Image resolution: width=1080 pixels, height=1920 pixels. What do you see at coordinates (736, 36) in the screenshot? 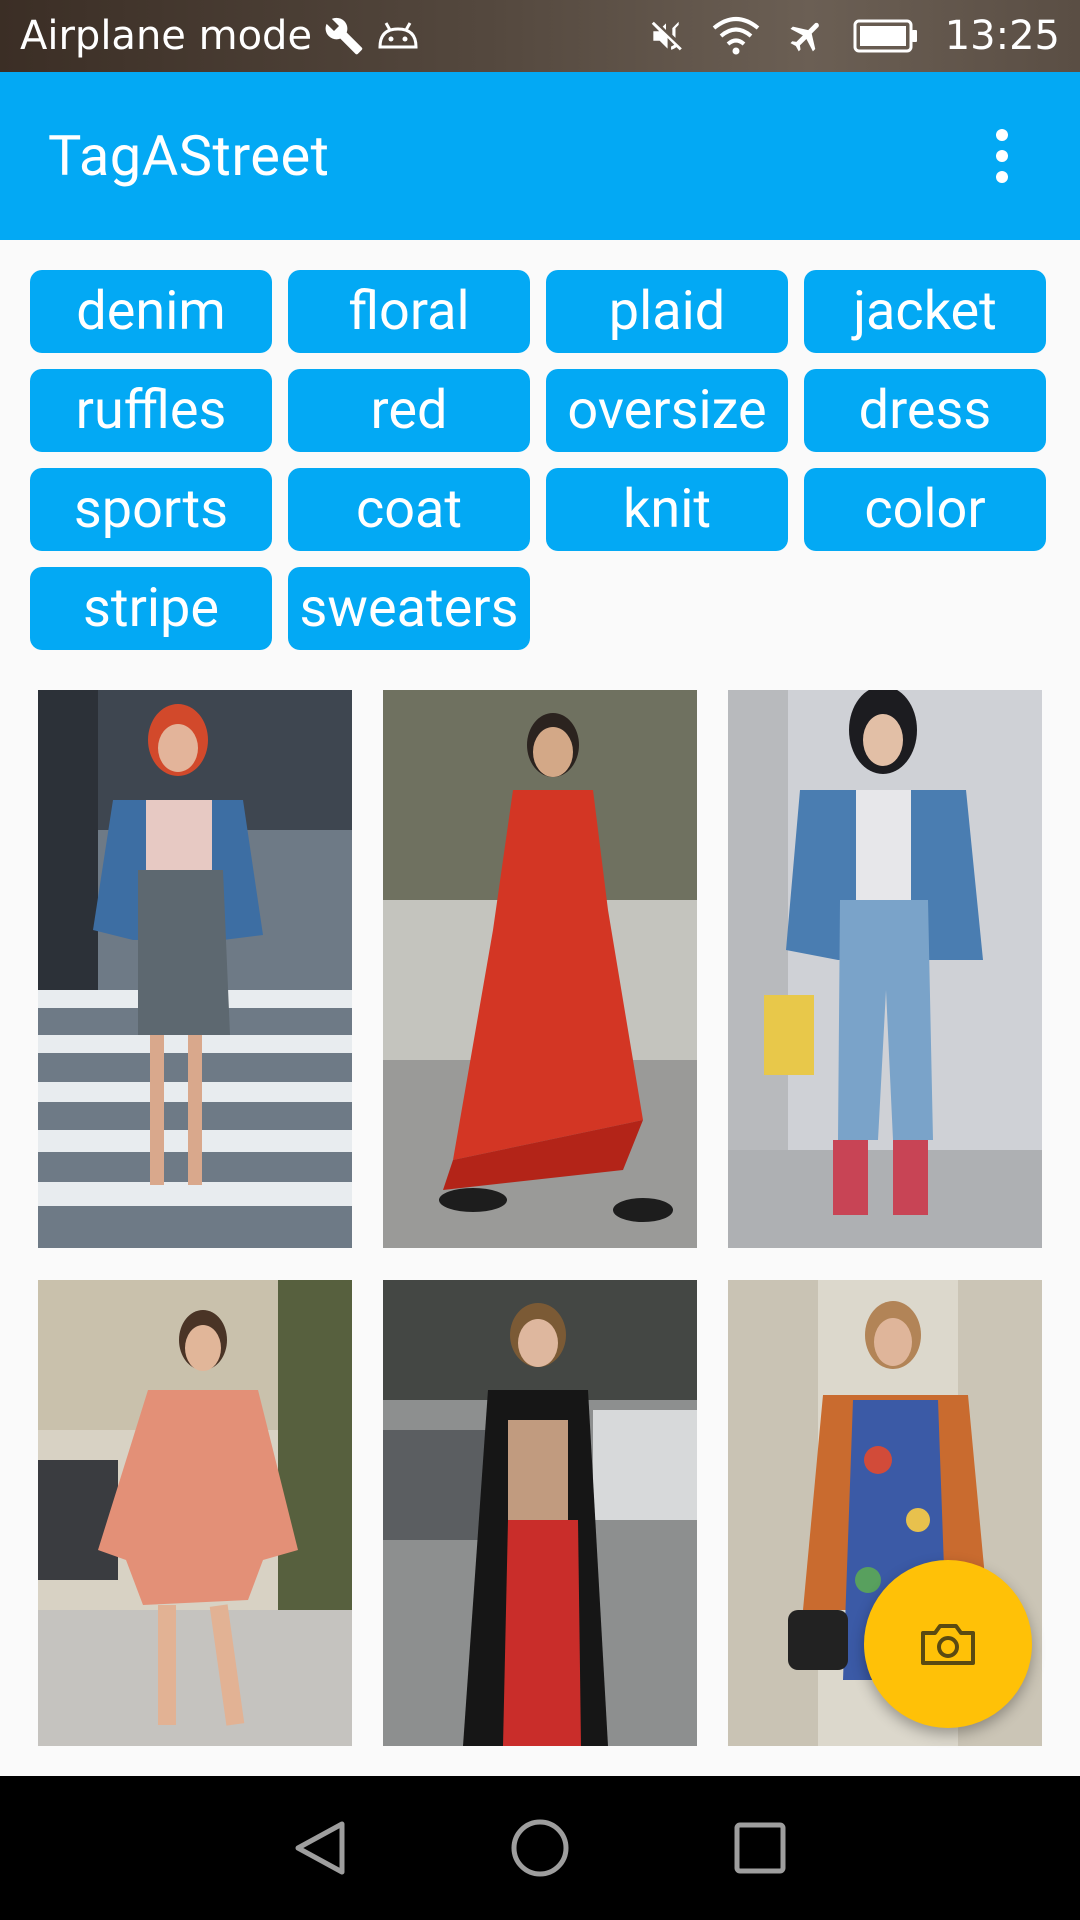
I see `wifi-icon` at bounding box center [736, 36].